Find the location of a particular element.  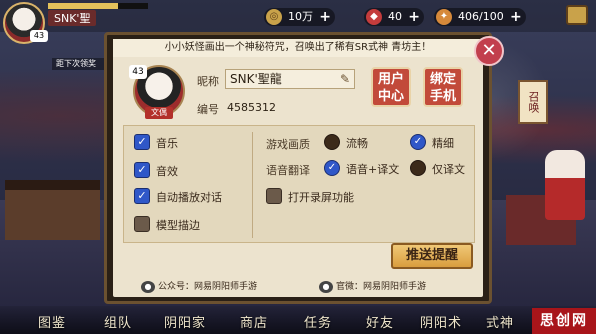

wechat-icon: ● is located at coordinates (148, 286).